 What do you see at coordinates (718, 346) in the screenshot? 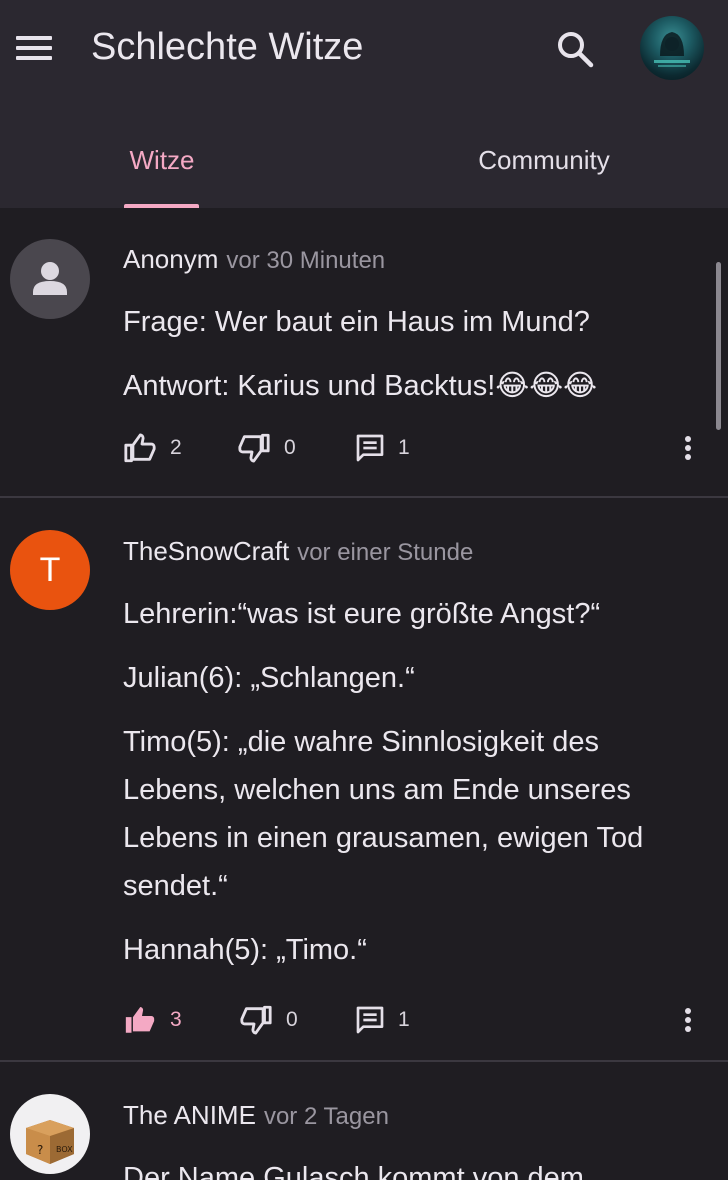
I see `scrollbar-thumb` at bounding box center [718, 346].